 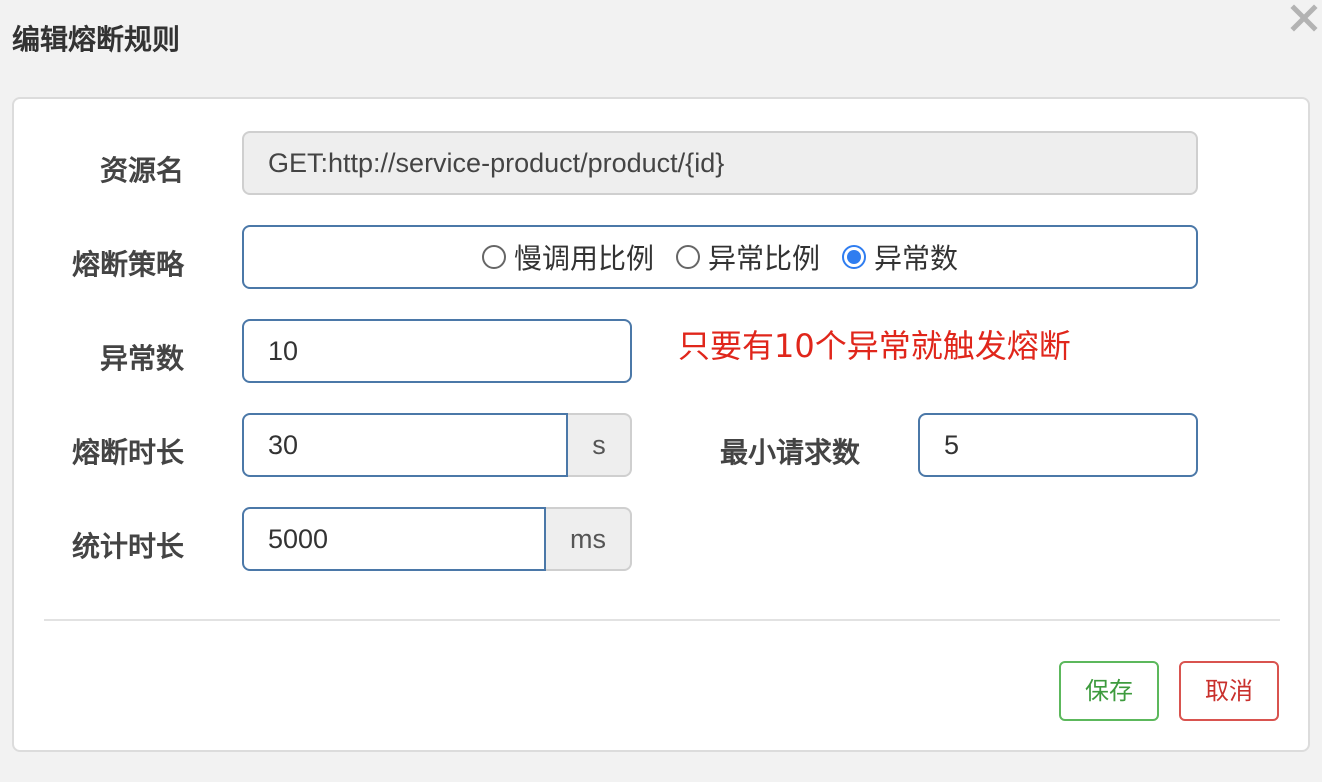 I want to click on radio-slow-ratio: 慢调用比例, so click(x=567, y=257).